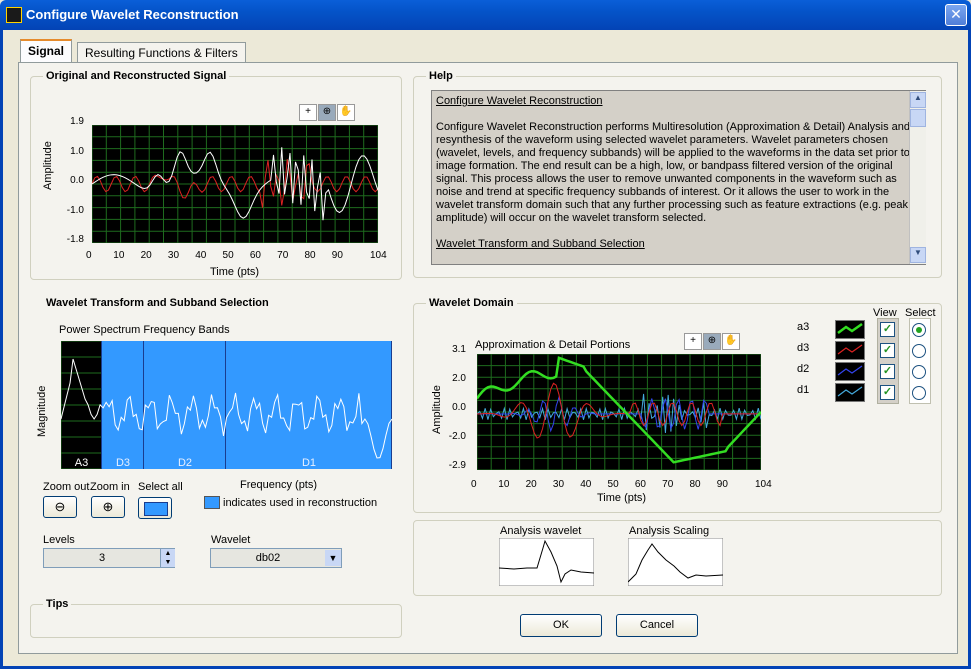 The height and width of the screenshot is (669, 971). Describe the element at coordinates (887, 329) in the screenshot. I see `view-checkbox-a3: ✓` at that location.